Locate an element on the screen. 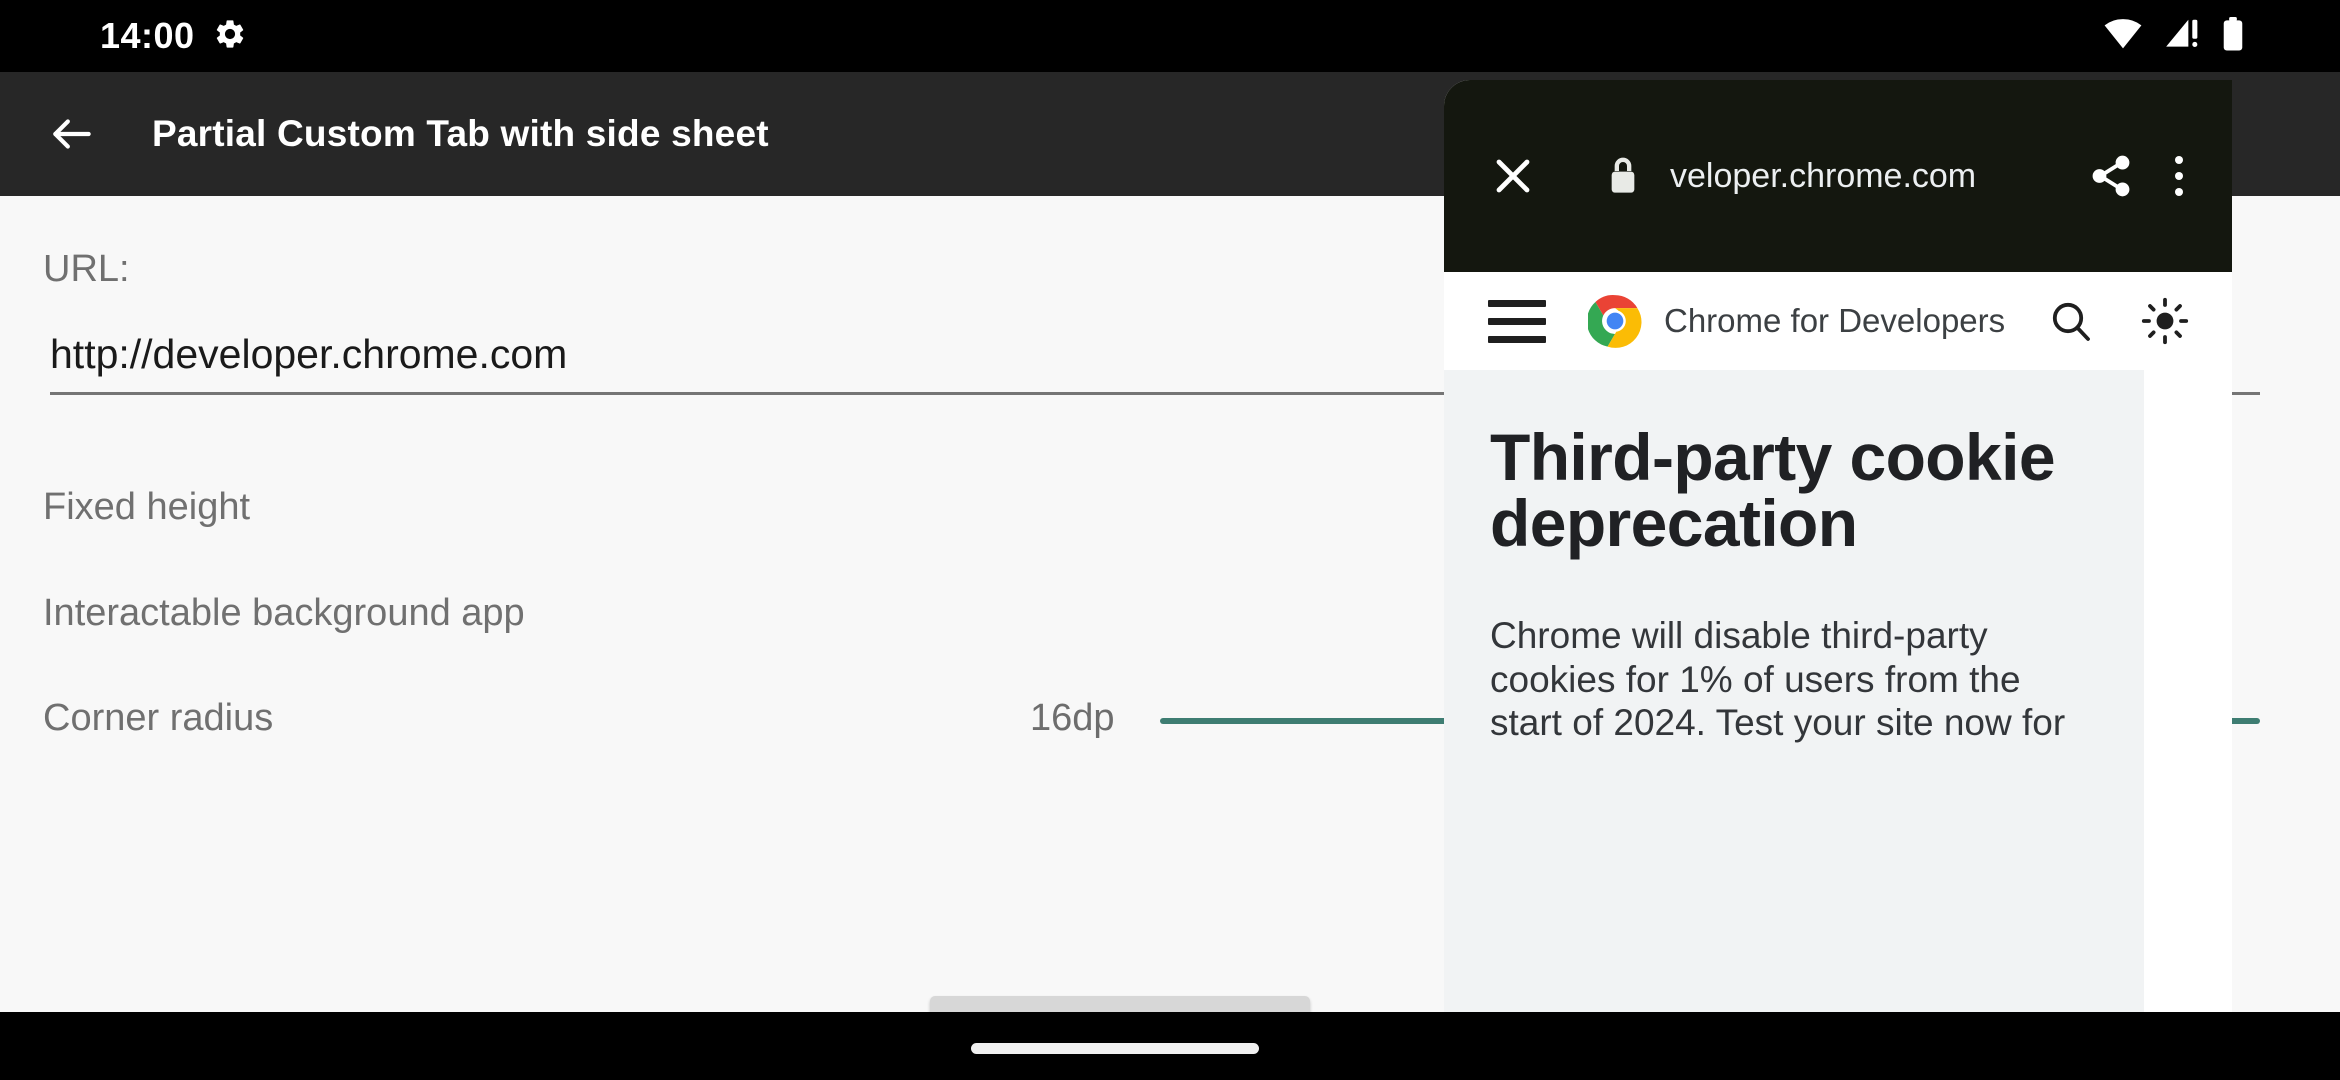 Image resolution: width=2340 pixels, height=1080 pixels. navigation-bar is located at coordinates (1170, 1046).